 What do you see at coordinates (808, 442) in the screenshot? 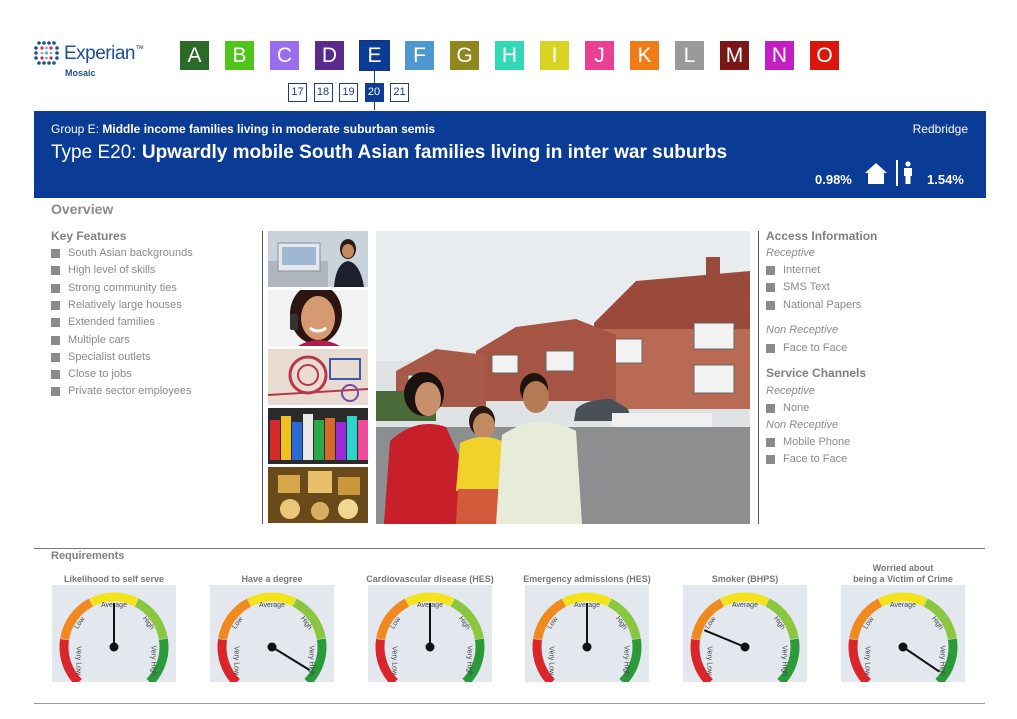
I see `service-non-receptive-item: Mobile Phone` at bounding box center [808, 442].